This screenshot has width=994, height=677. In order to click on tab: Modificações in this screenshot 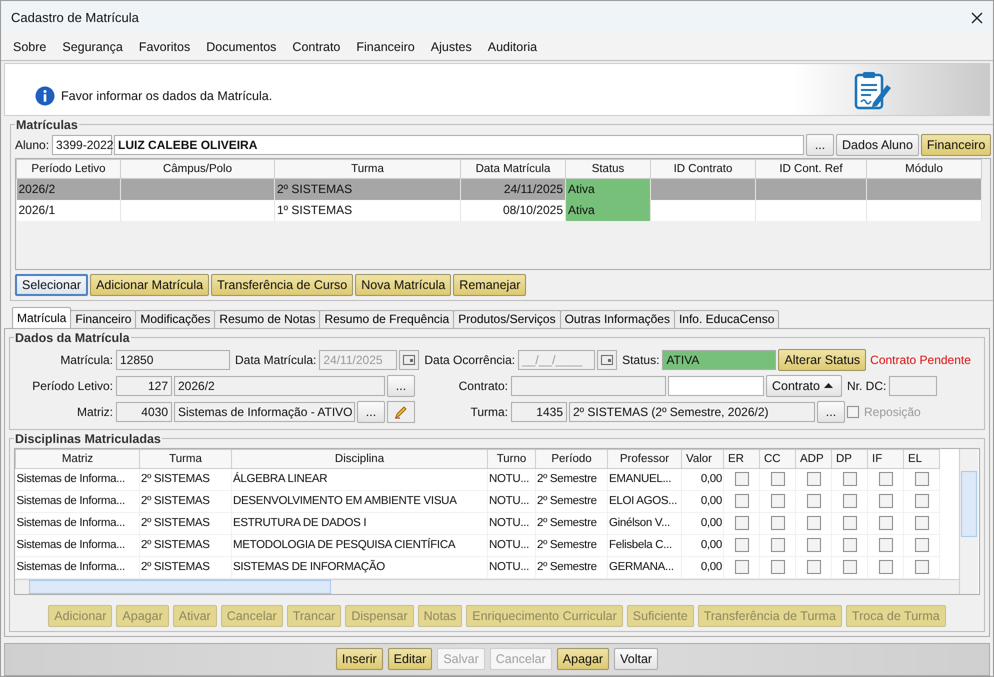, I will do `click(175, 319)`.